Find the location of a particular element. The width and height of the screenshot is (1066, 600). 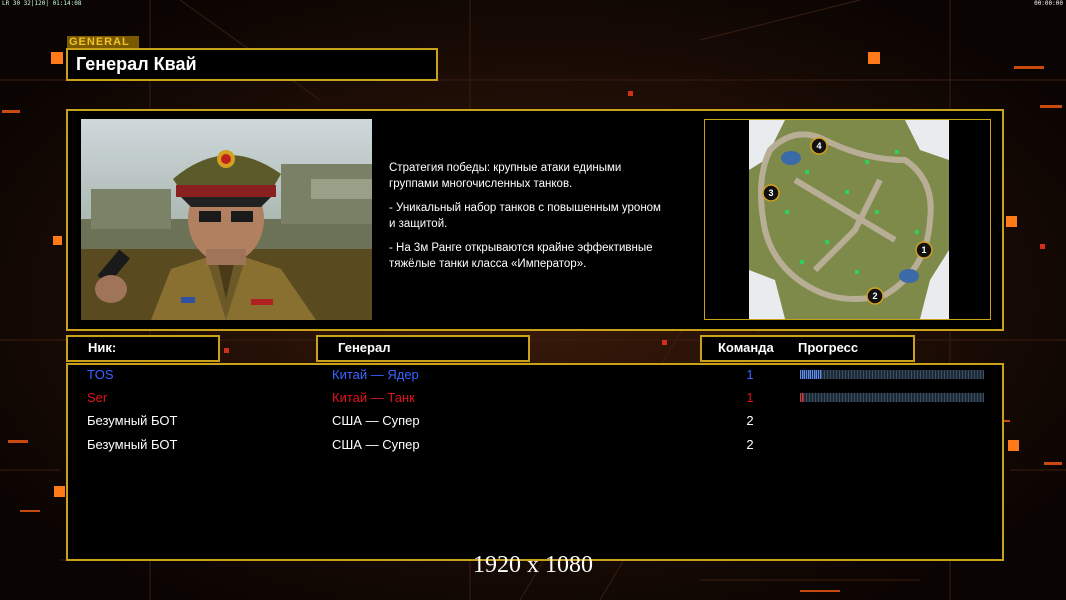

column-header-label: Генерал is located at coordinates (364, 347).